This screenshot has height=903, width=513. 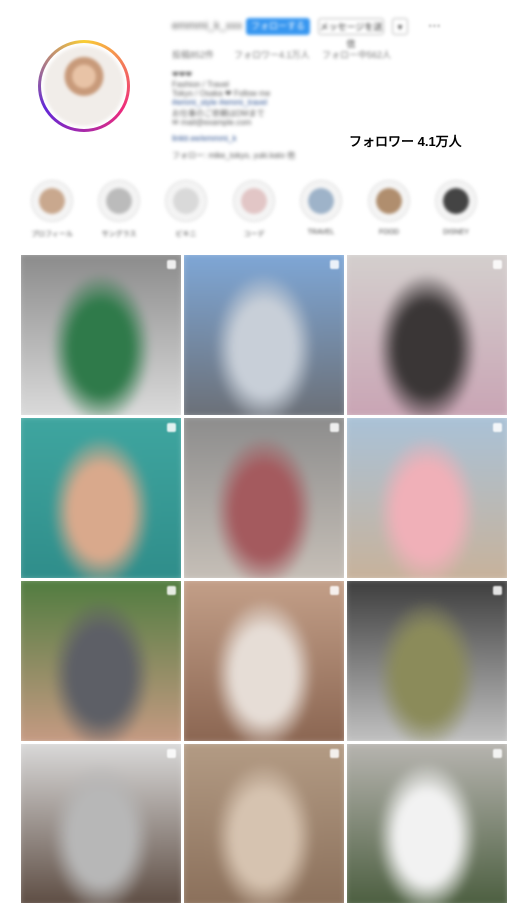 I want to click on message-button: メッセージを送信, so click(x=351, y=33).